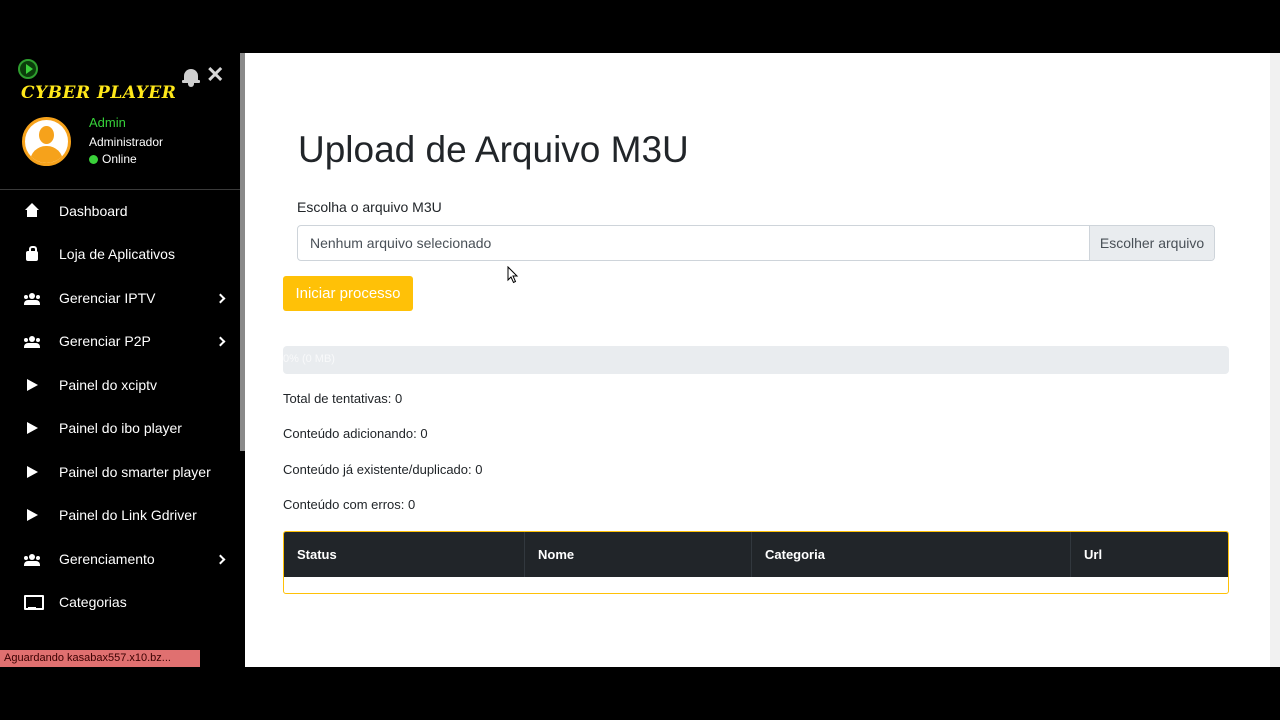 The width and height of the screenshot is (1280, 720). I want to click on sidebar-item-dashboard: Dashboard, so click(120, 211).